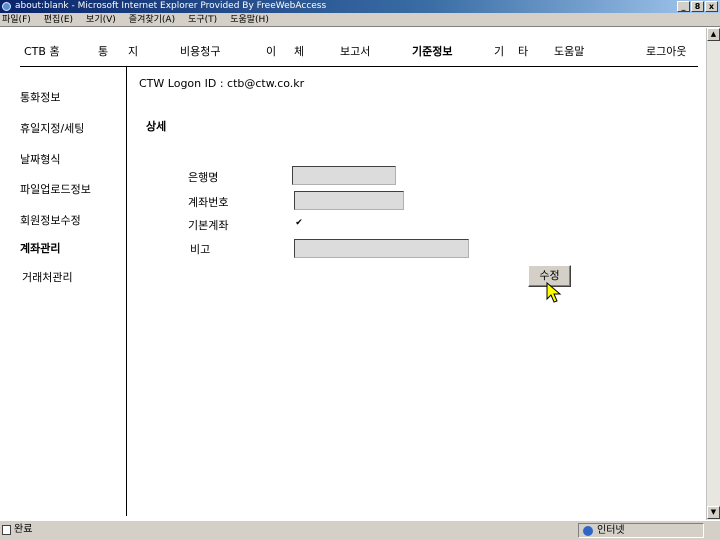 The image size is (720, 540). What do you see at coordinates (152, 19) in the screenshot?
I see `menu-favorites: 즐겨찾기(A)` at bounding box center [152, 19].